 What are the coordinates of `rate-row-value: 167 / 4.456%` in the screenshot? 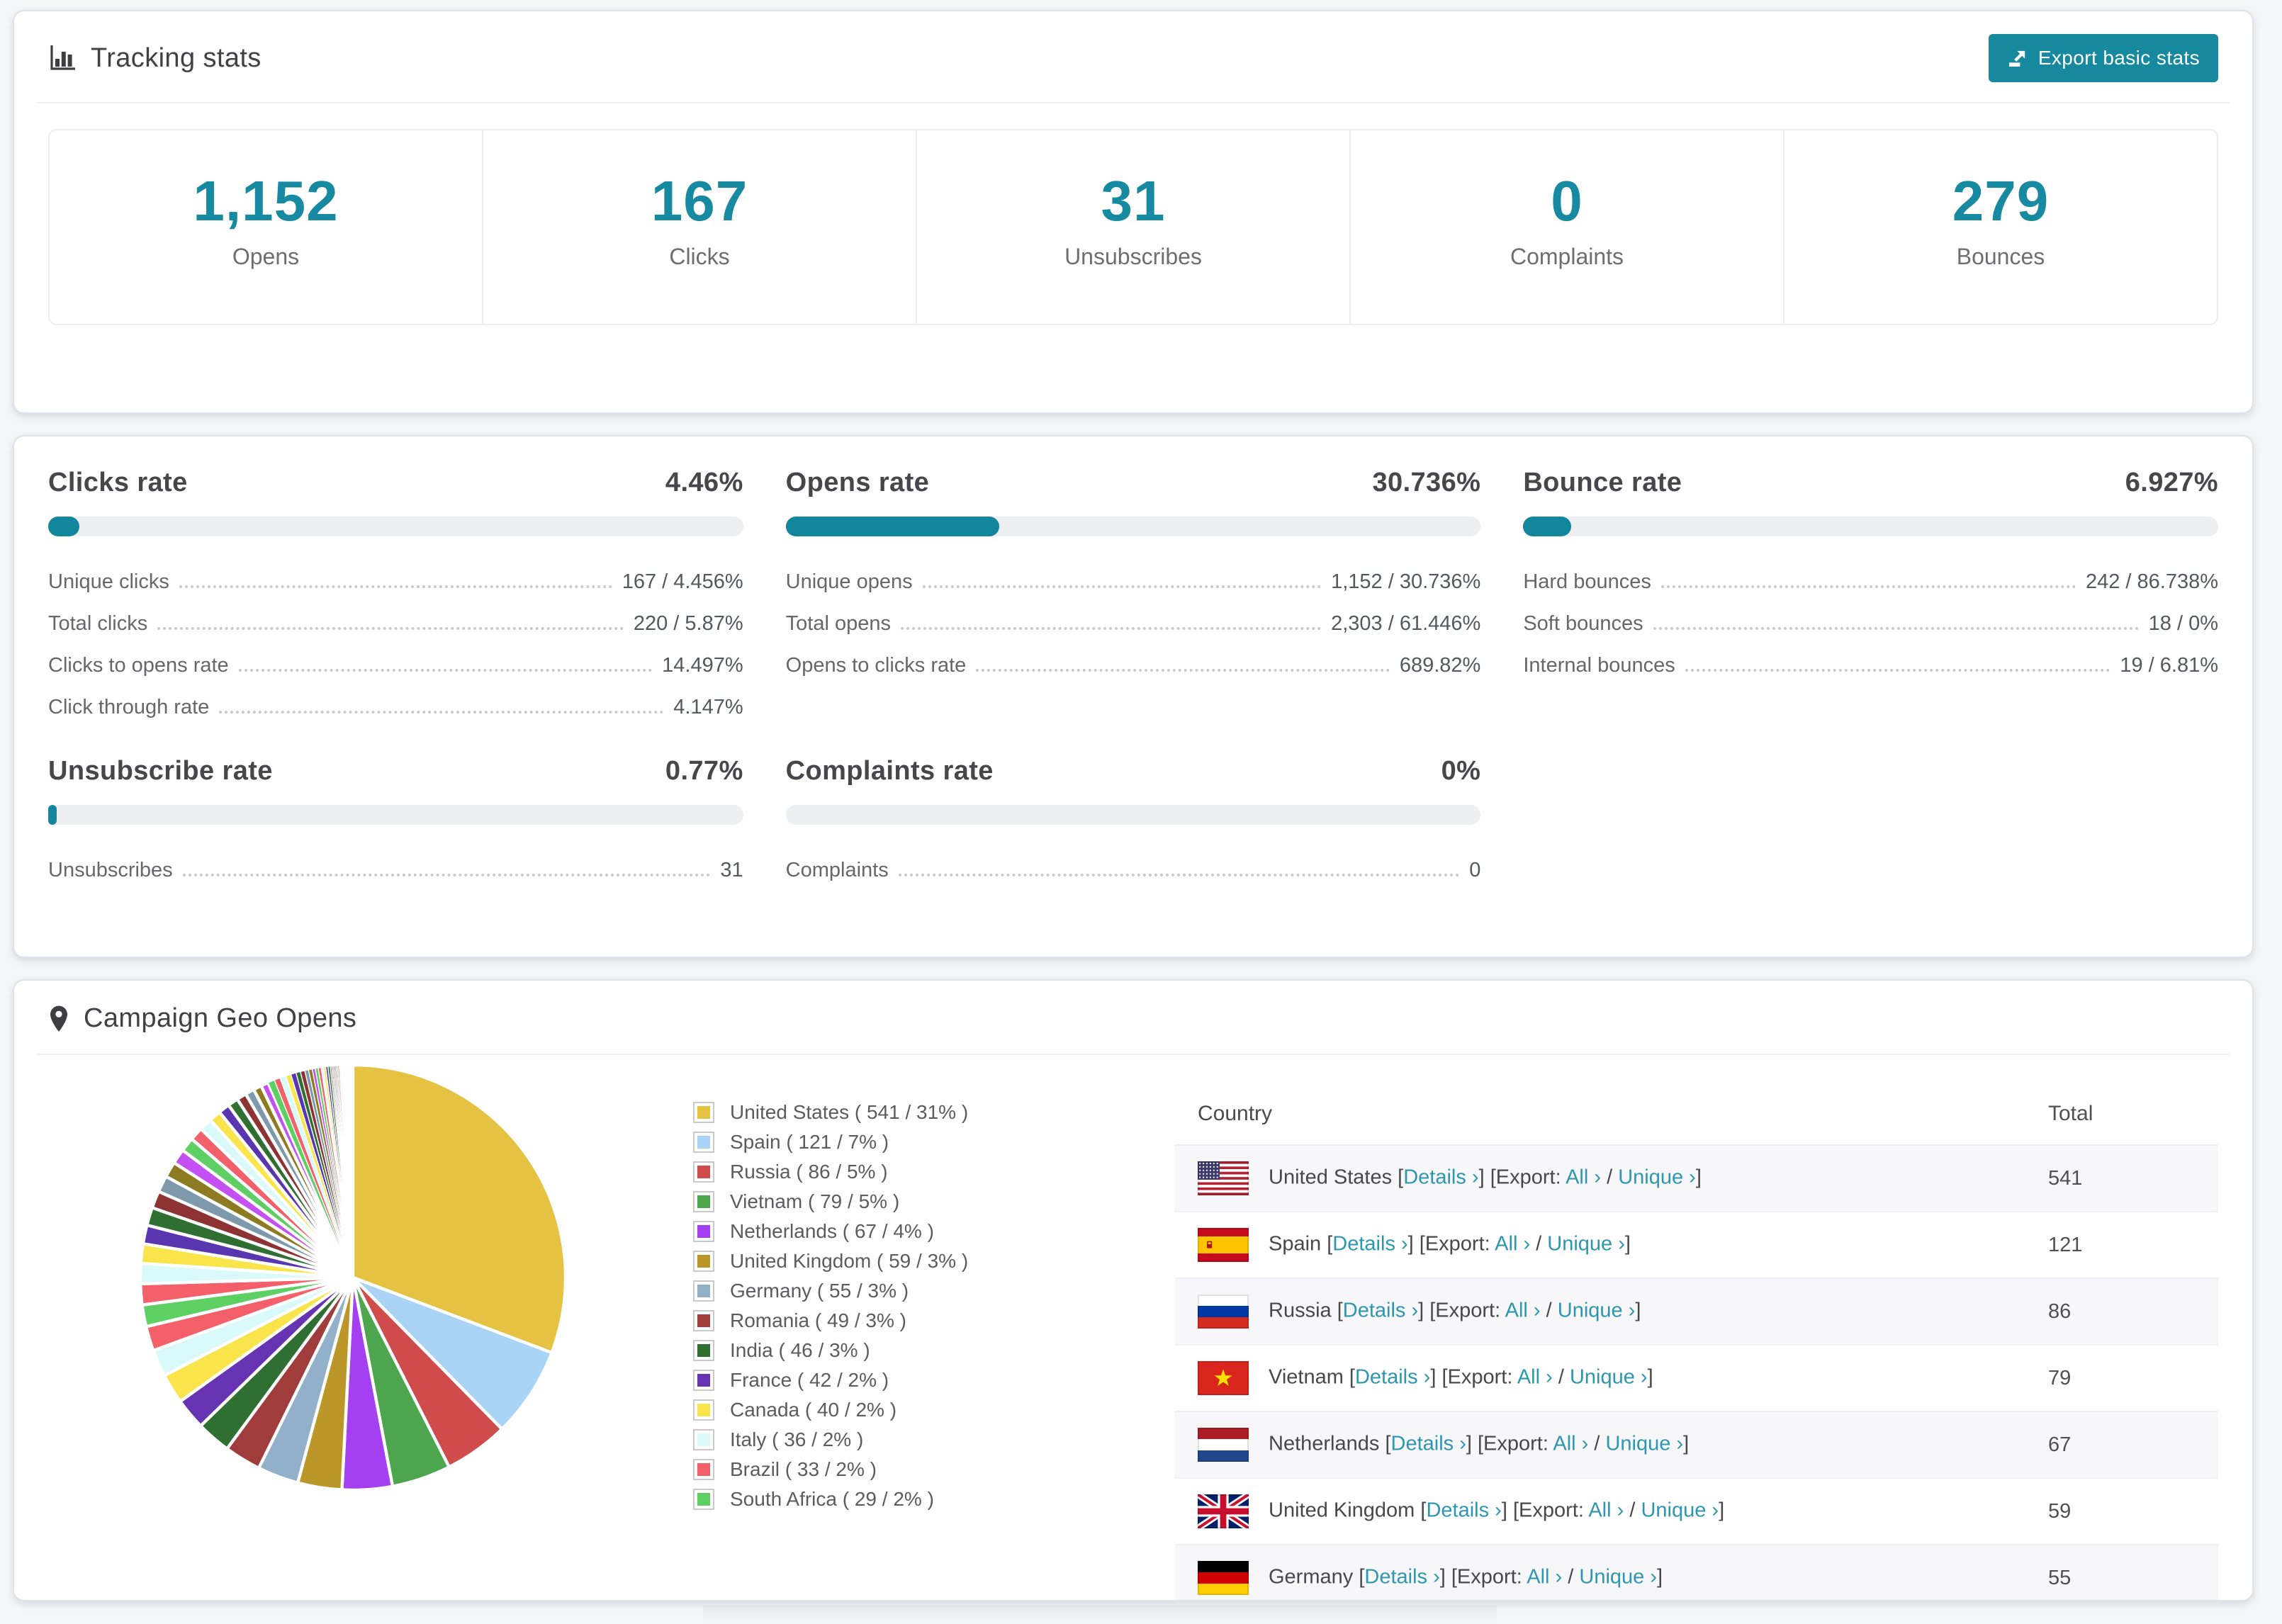 It's located at (682, 582).